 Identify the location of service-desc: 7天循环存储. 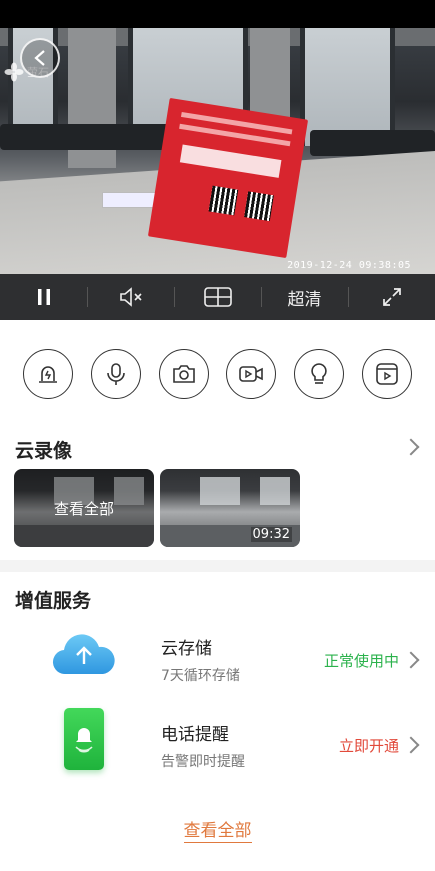
(200, 676).